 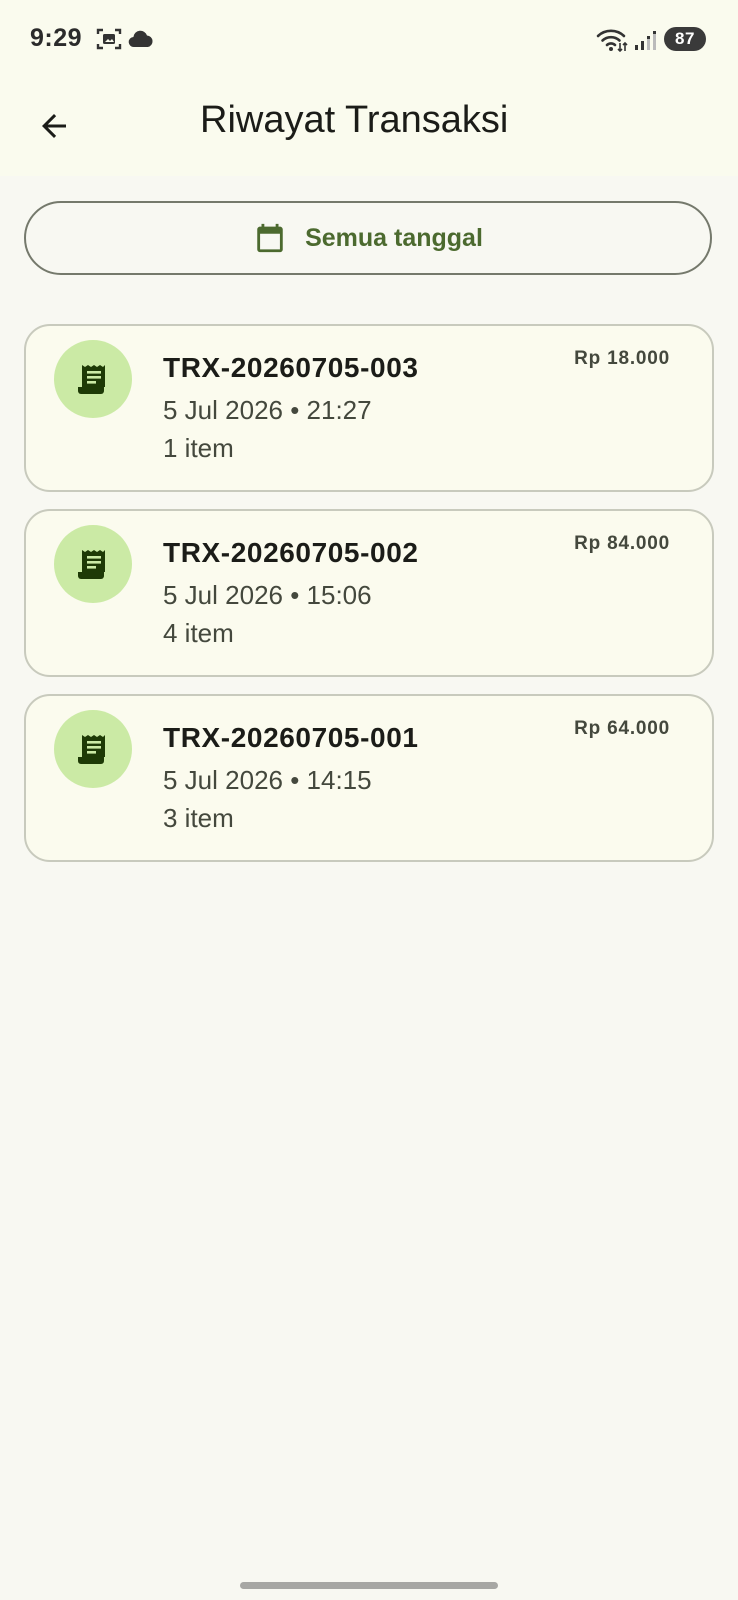 What do you see at coordinates (646, 42) in the screenshot?
I see `signal-icon` at bounding box center [646, 42].